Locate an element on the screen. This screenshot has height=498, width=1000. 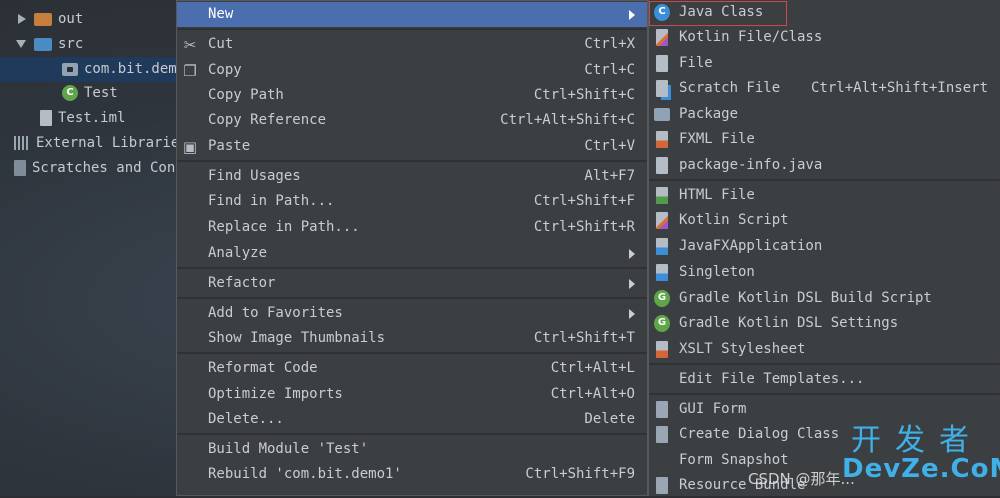
menu-item-reformat-code: Reformat Code Ctrl+Alt+L is located at coordinates (412, 368).